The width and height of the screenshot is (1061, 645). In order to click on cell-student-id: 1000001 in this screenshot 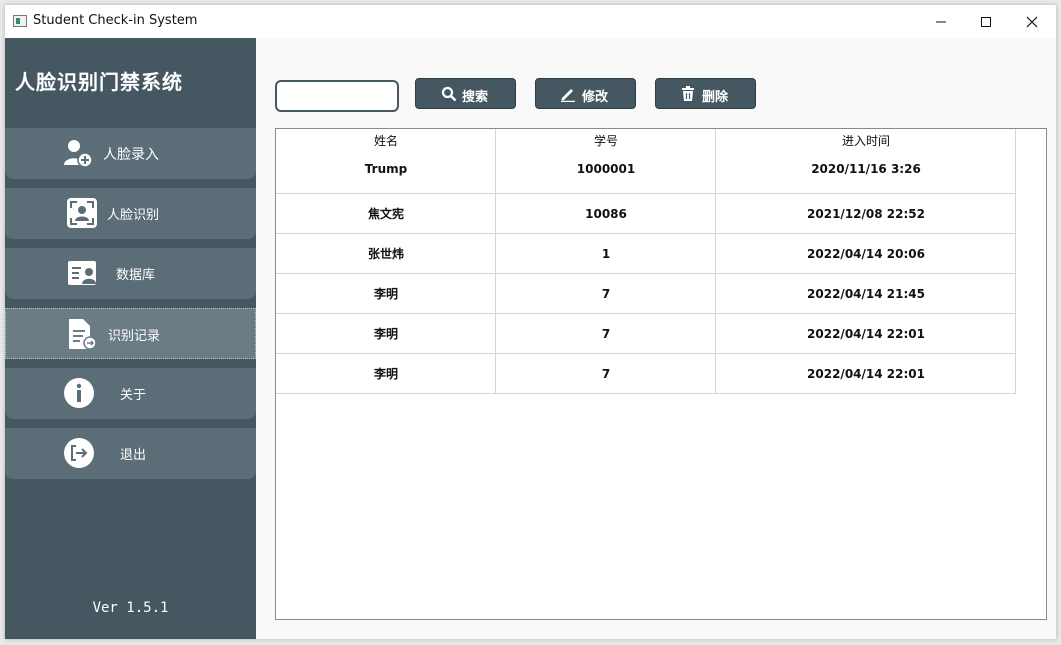, I will do `click(606, 169)`.